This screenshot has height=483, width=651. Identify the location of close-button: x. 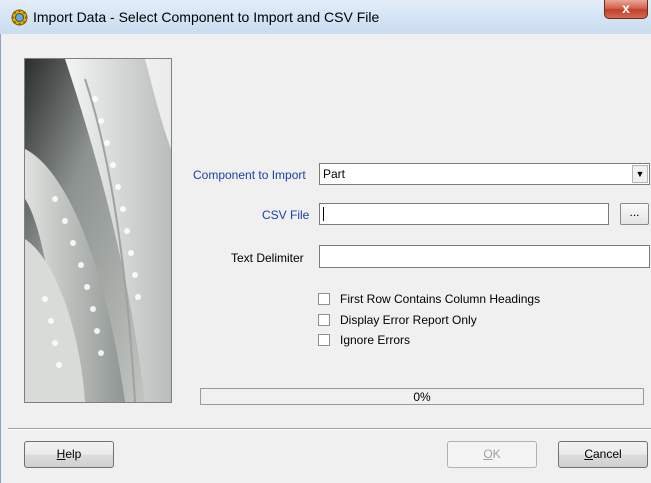
(626, 9).